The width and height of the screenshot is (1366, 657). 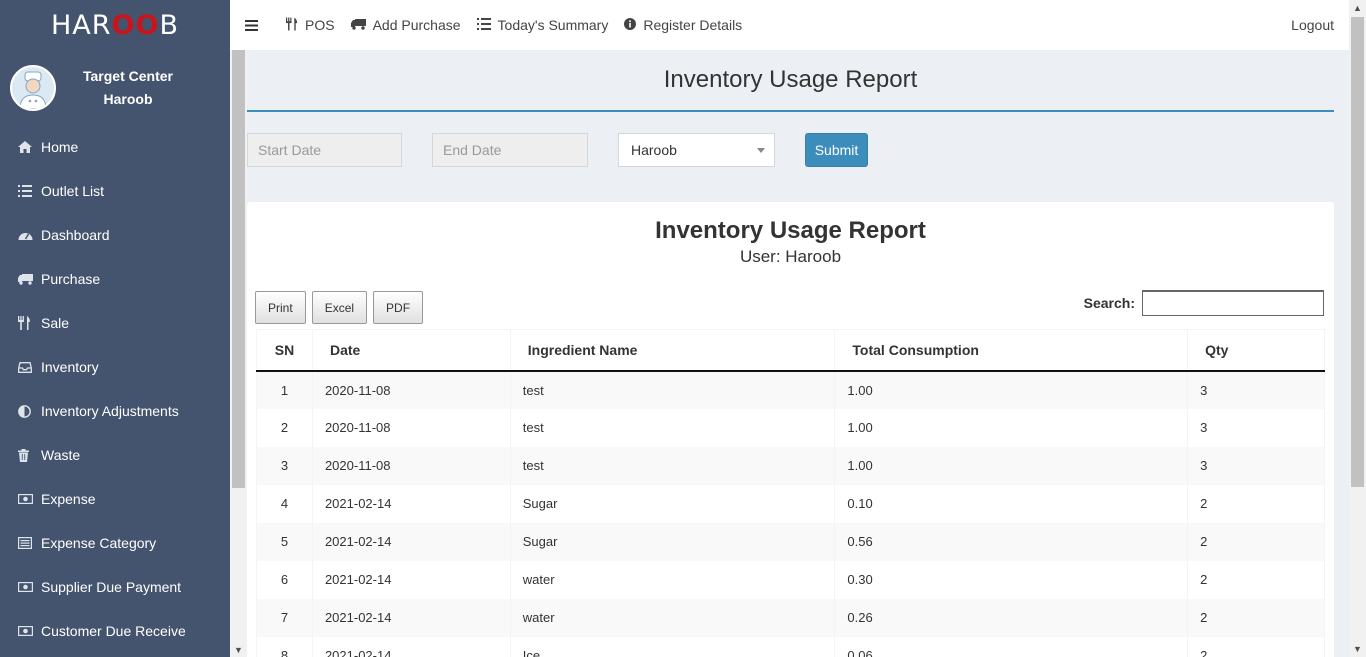 What do you see at coordinates (790, 617) in the screenshot?
I see `table-row: 7 2021-02-14 water 0.26 2` at bounding box center [790, 617].